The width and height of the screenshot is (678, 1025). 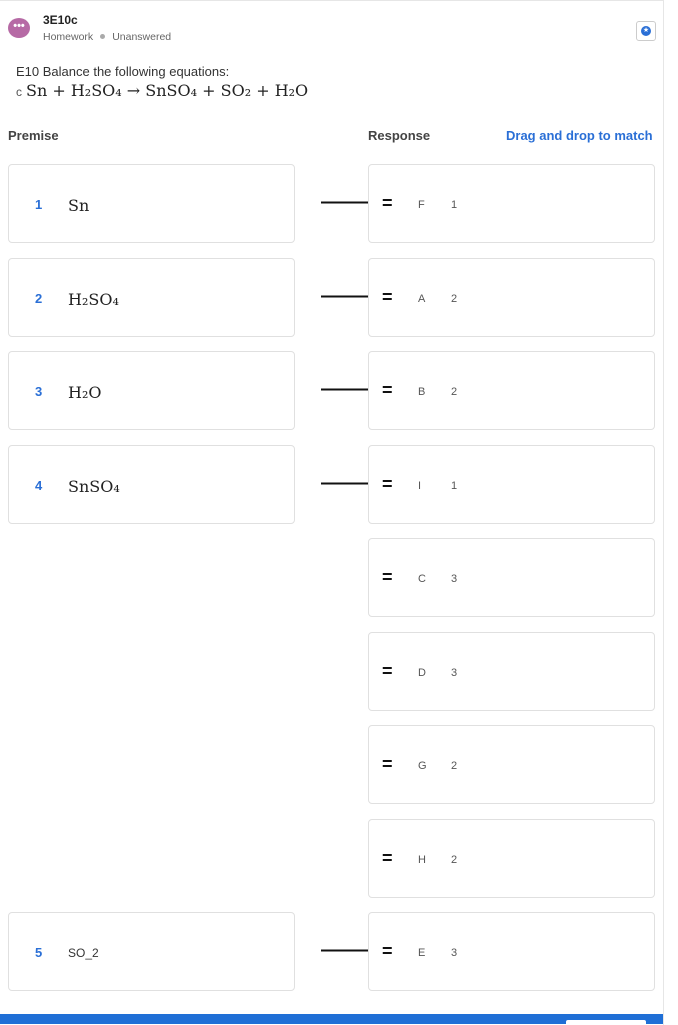 What do you see at coordinates (422, 766) in the screenshot?
I see `response-letter: G` at bounding box center [422, 766].